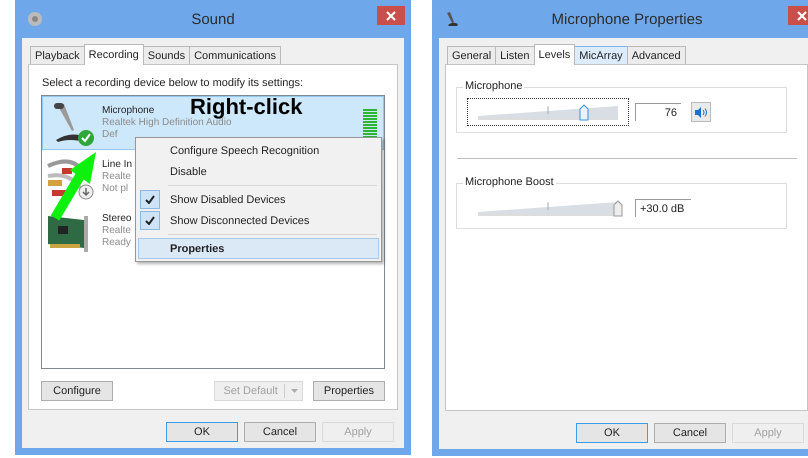 The width and height of the screenshot is (808, 458). Describe the element at coordinates (258, 220) in the screenshot. I see `menu-item: Show Disconnected Devices` at that location.